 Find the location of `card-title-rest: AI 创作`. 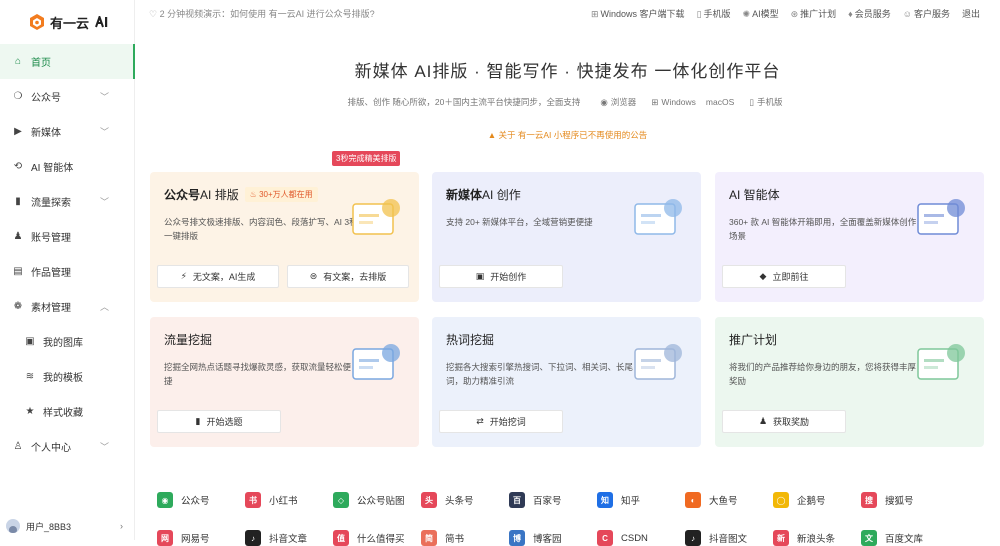

card-title-rest: AI 创作 is located at coordinates (501, 195).